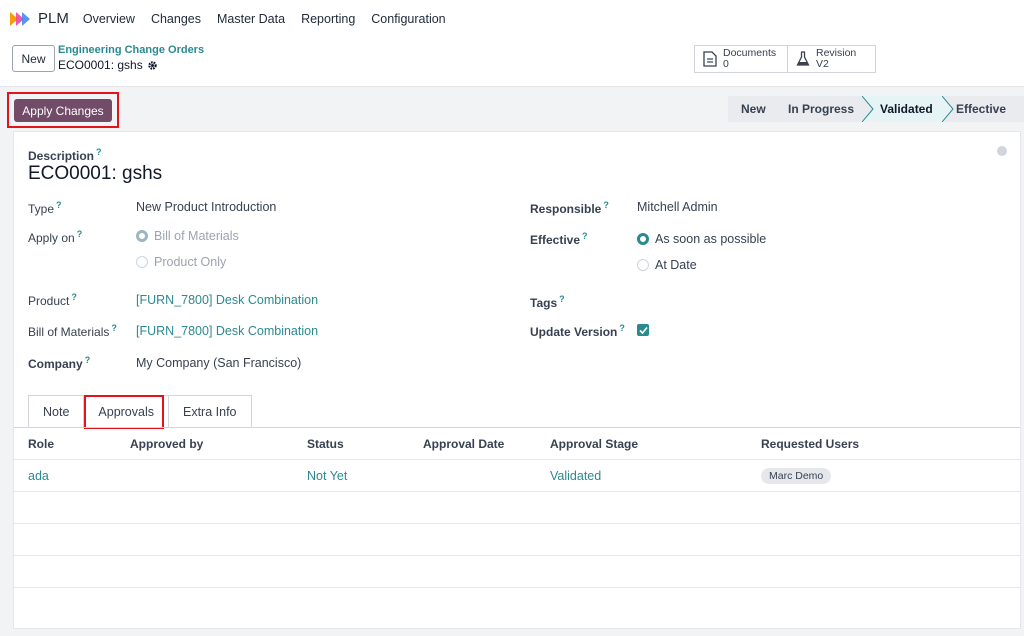 This screenshot has width=1024, height=636. I want to click on app-logo: PLM, so click(39, 18).